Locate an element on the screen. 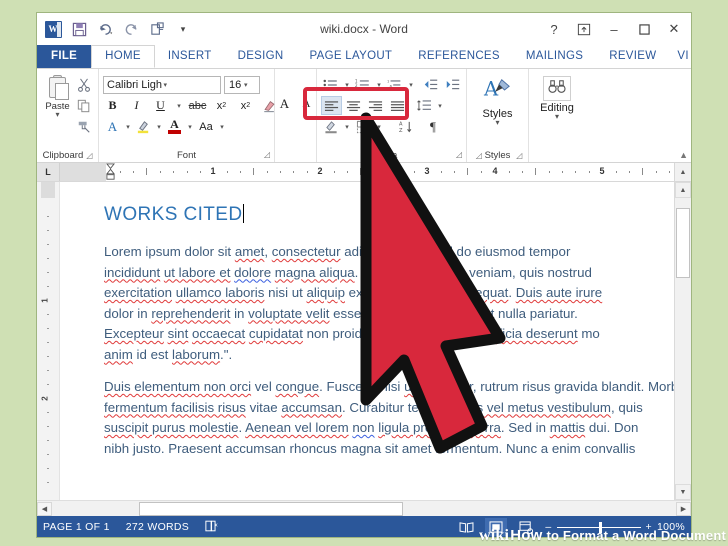  text-effects-chevron-down-icon: ▾ is located at coordinates (128, 126).